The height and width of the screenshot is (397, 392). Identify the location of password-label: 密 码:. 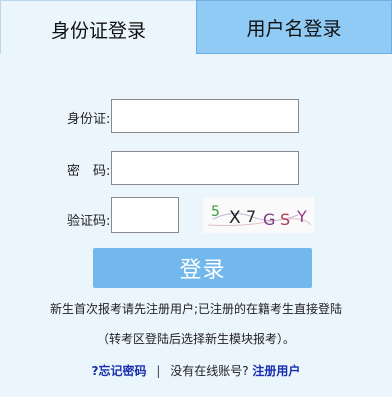
(89, 171).